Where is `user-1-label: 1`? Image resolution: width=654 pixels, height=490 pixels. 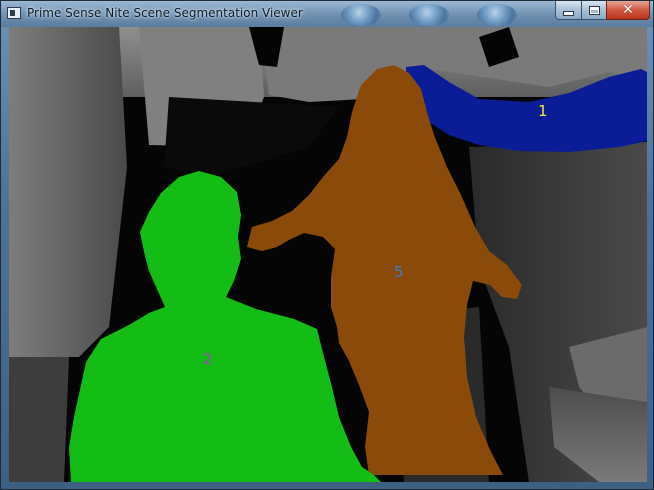
user-1-label: 1 is located at coordinates (543, 111).